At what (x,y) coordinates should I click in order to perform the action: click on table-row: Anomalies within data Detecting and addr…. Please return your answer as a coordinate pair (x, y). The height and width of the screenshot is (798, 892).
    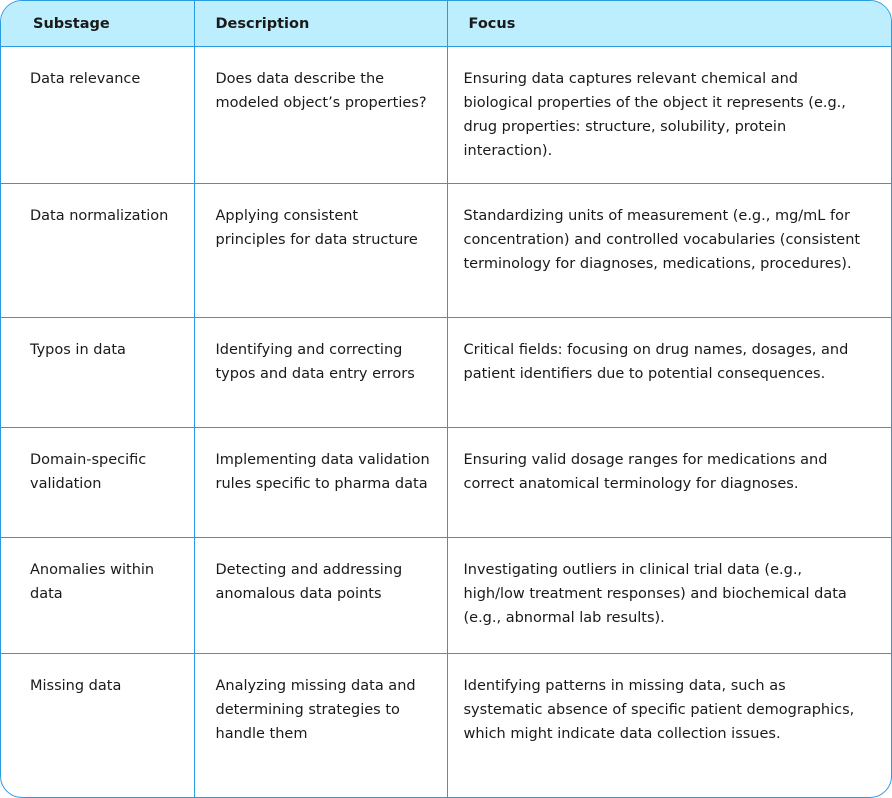
    Looking at the image, I should click on (446, 595).